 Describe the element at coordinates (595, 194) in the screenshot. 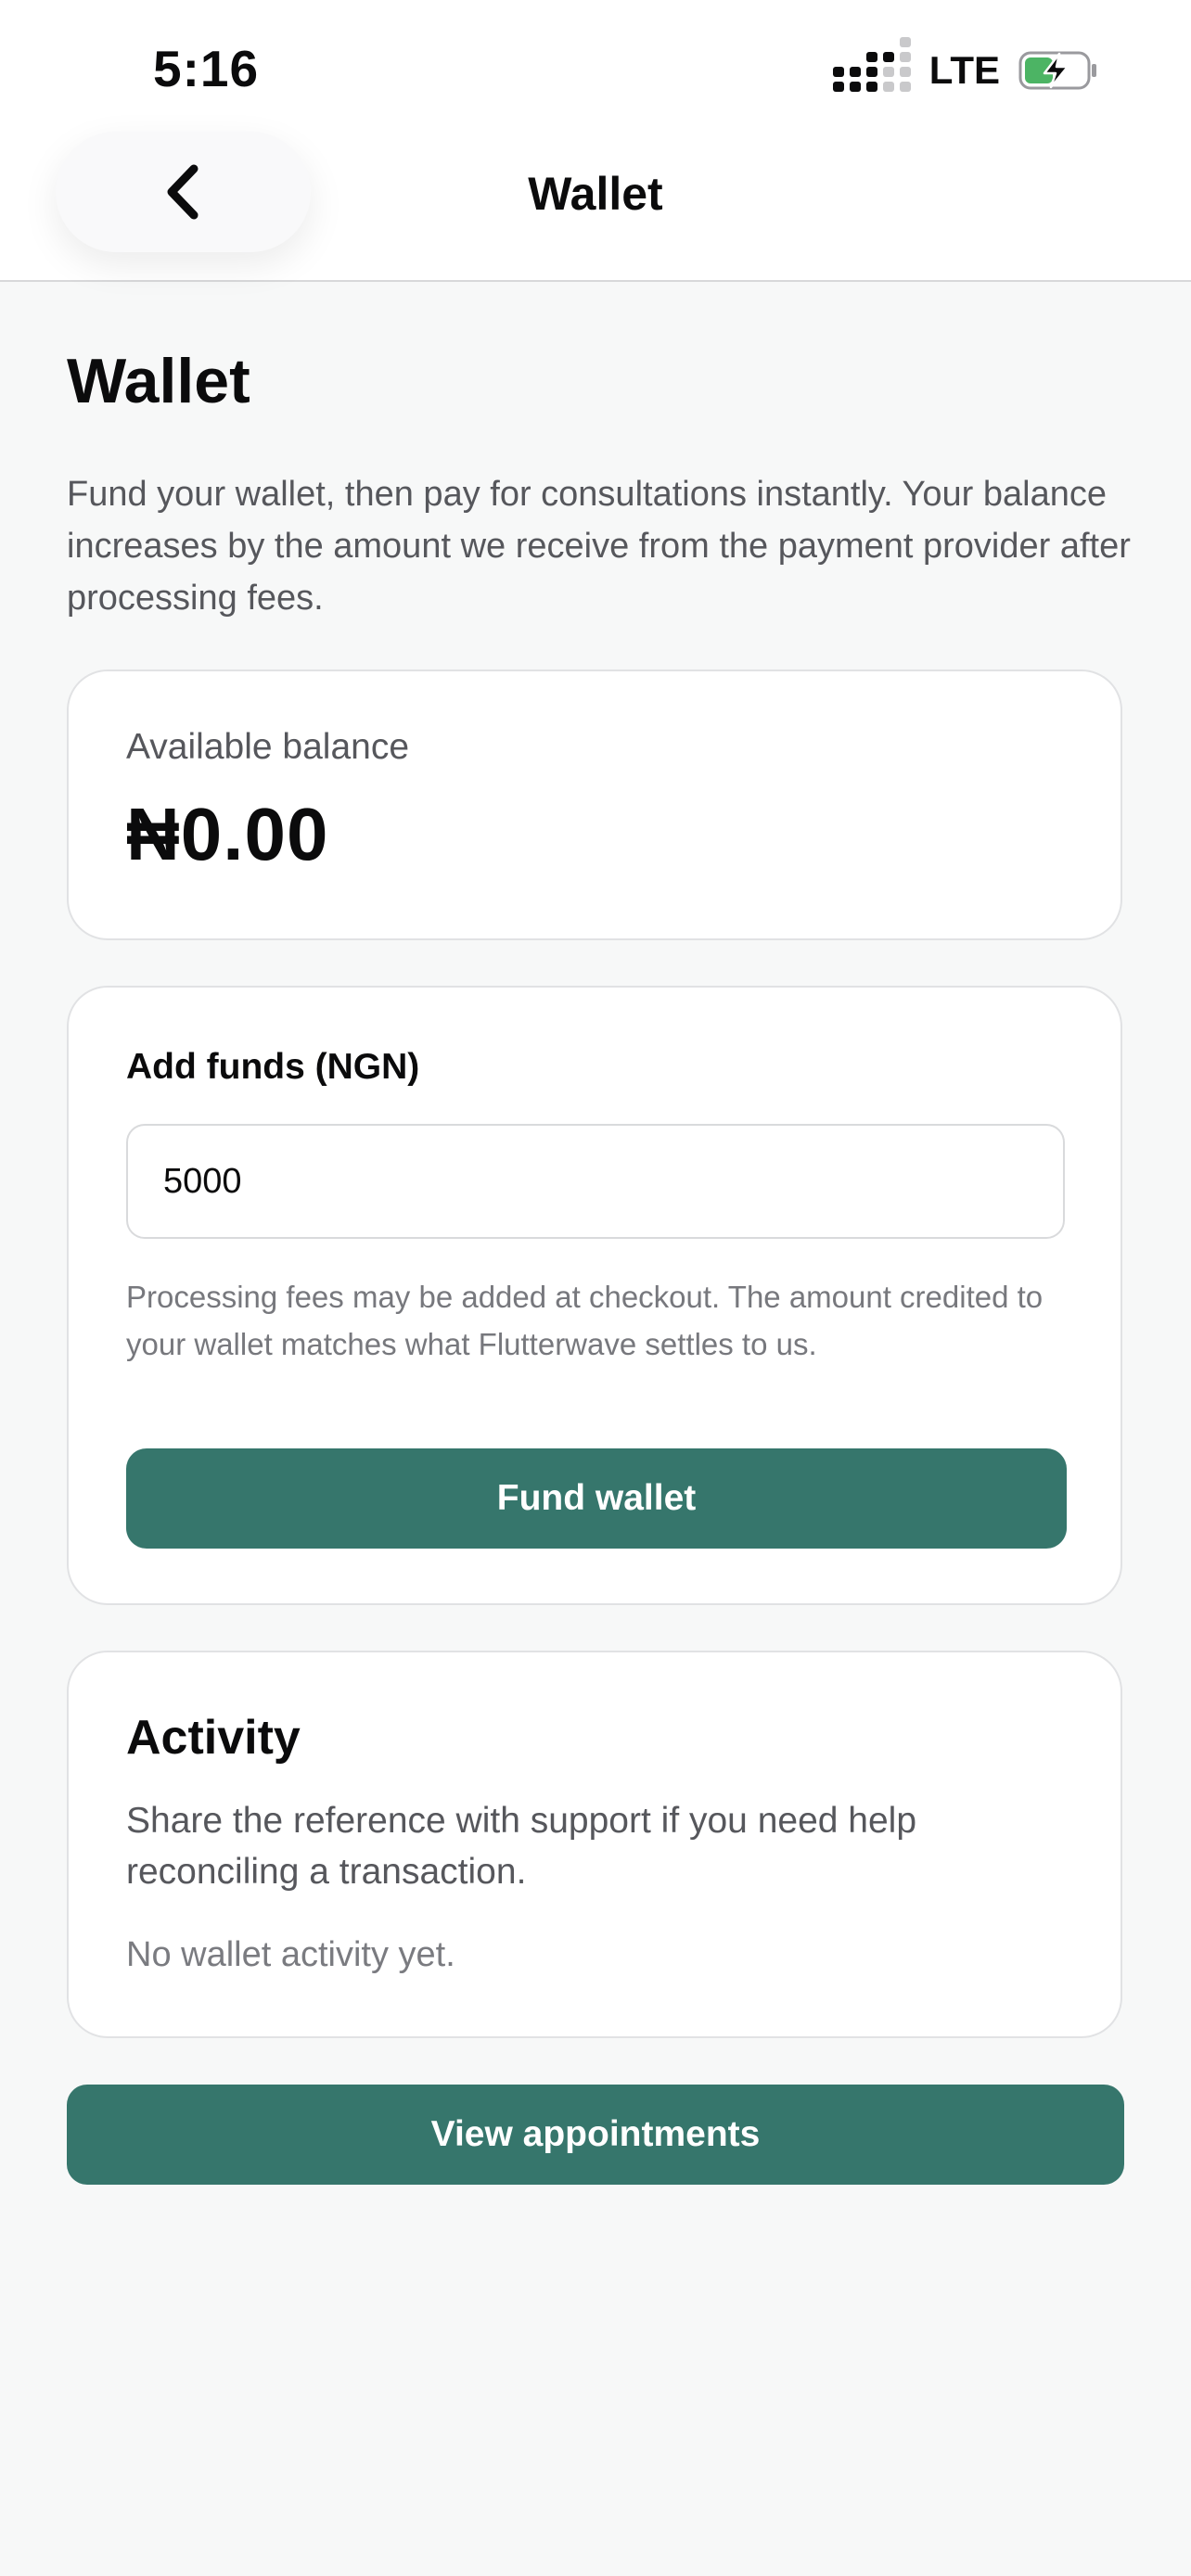

I see `nav-title: Wallet` at that location.